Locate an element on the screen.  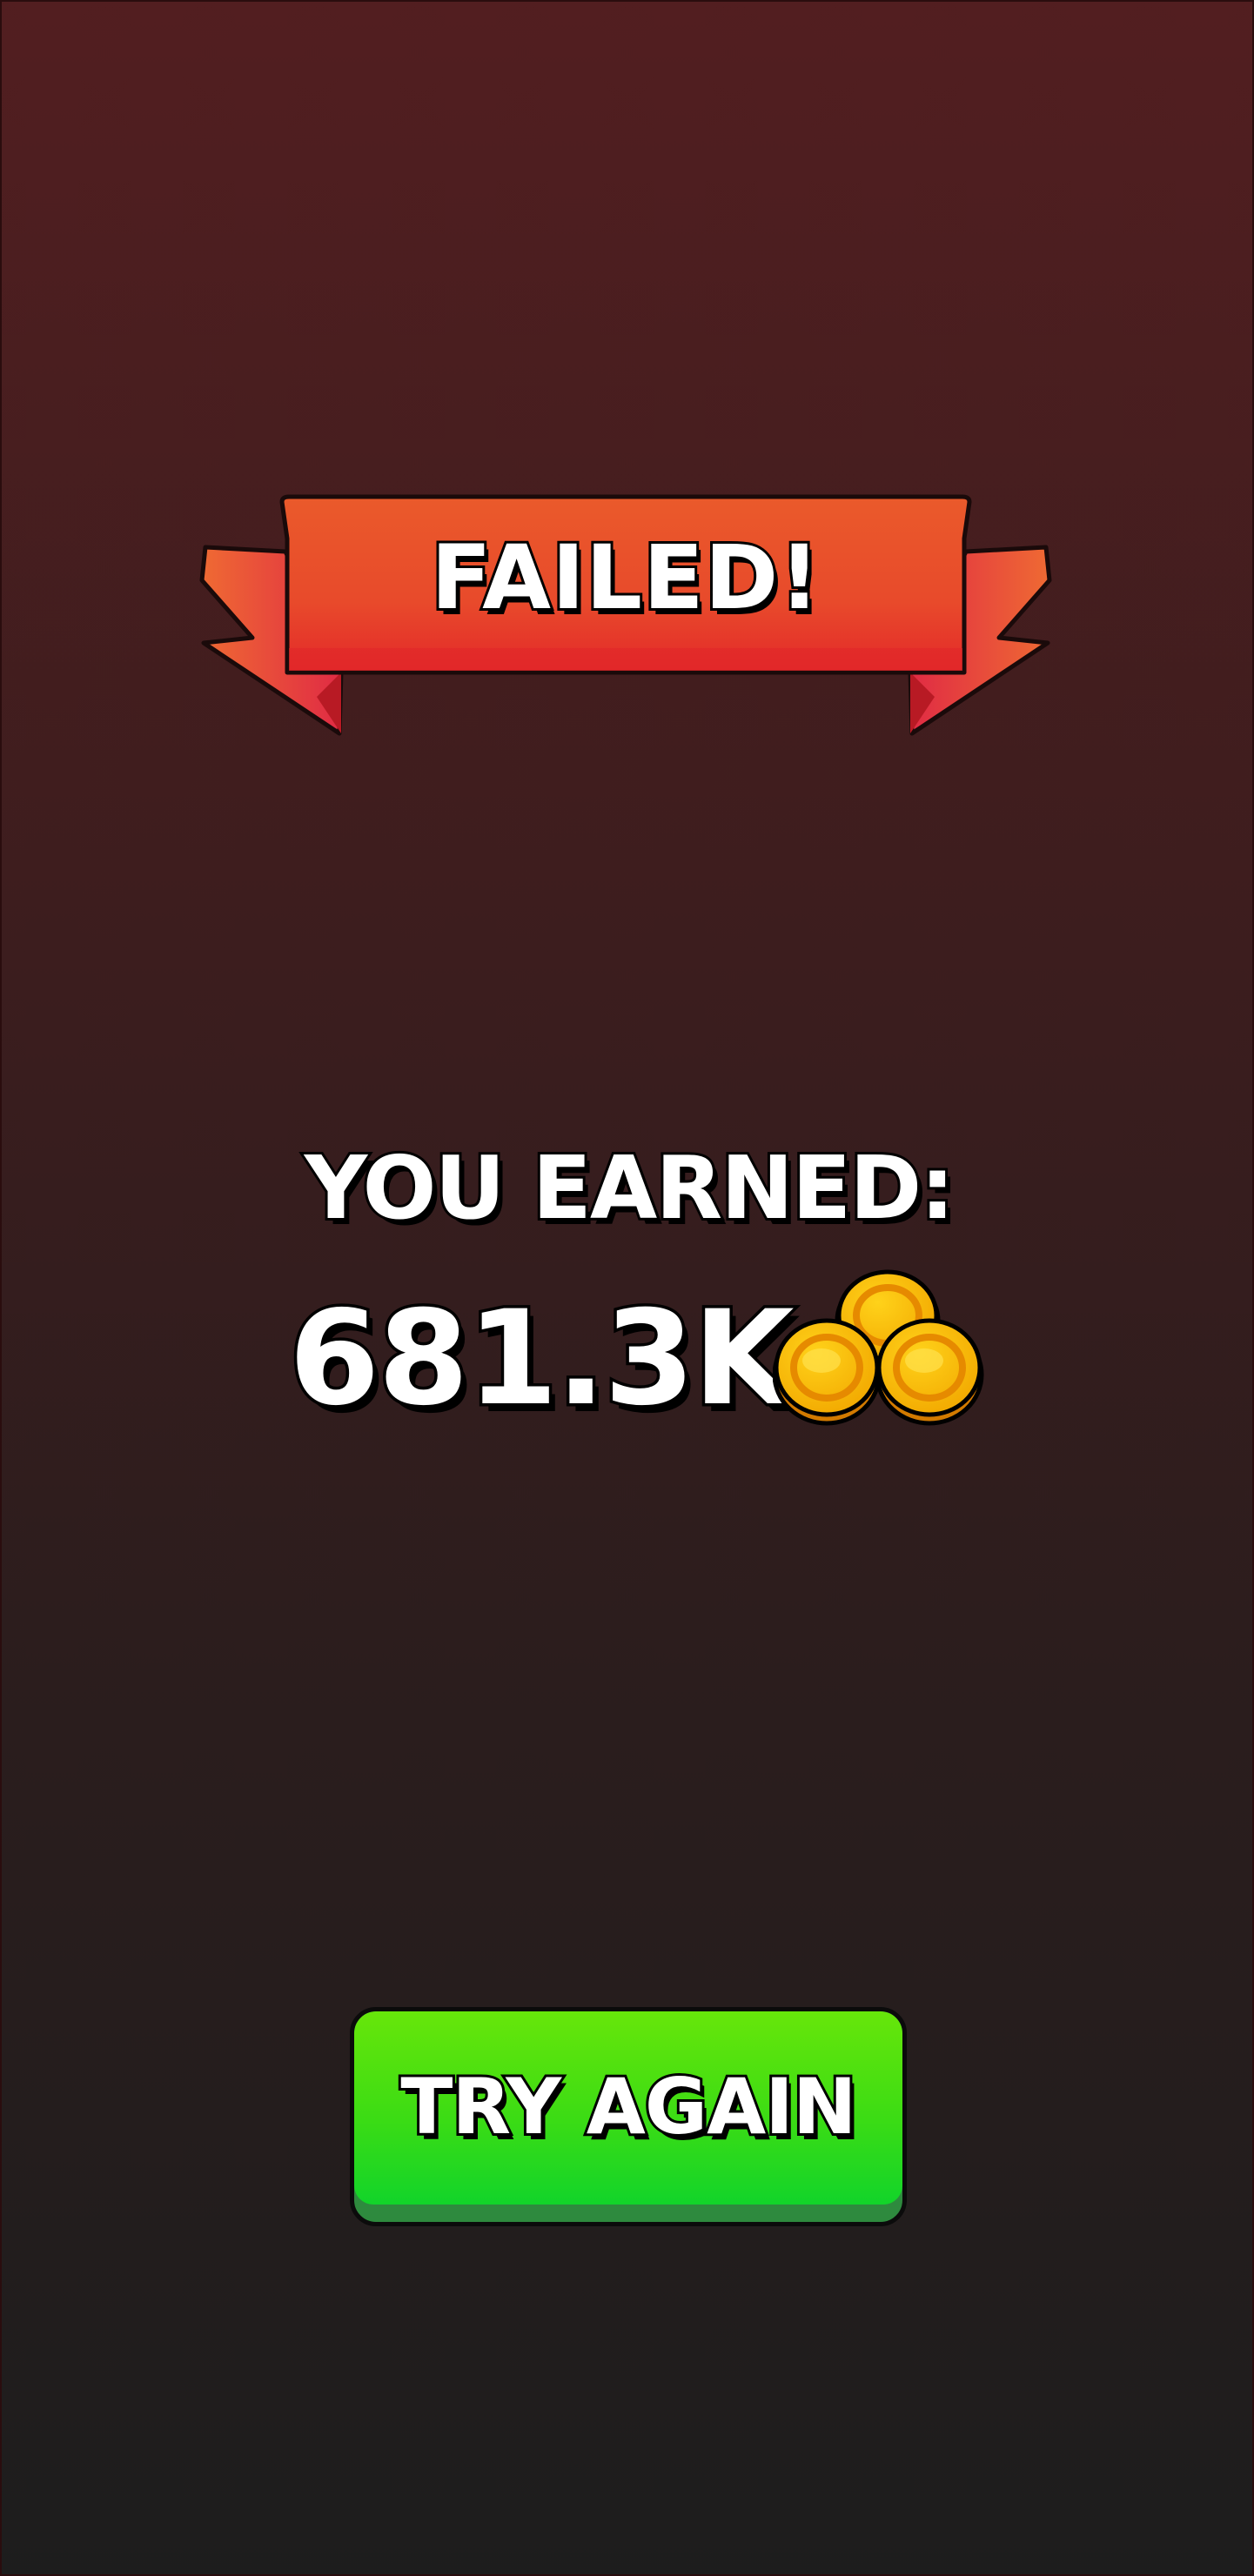
earned-amount-row: 681.3K is located at coordinates (637, 1357).